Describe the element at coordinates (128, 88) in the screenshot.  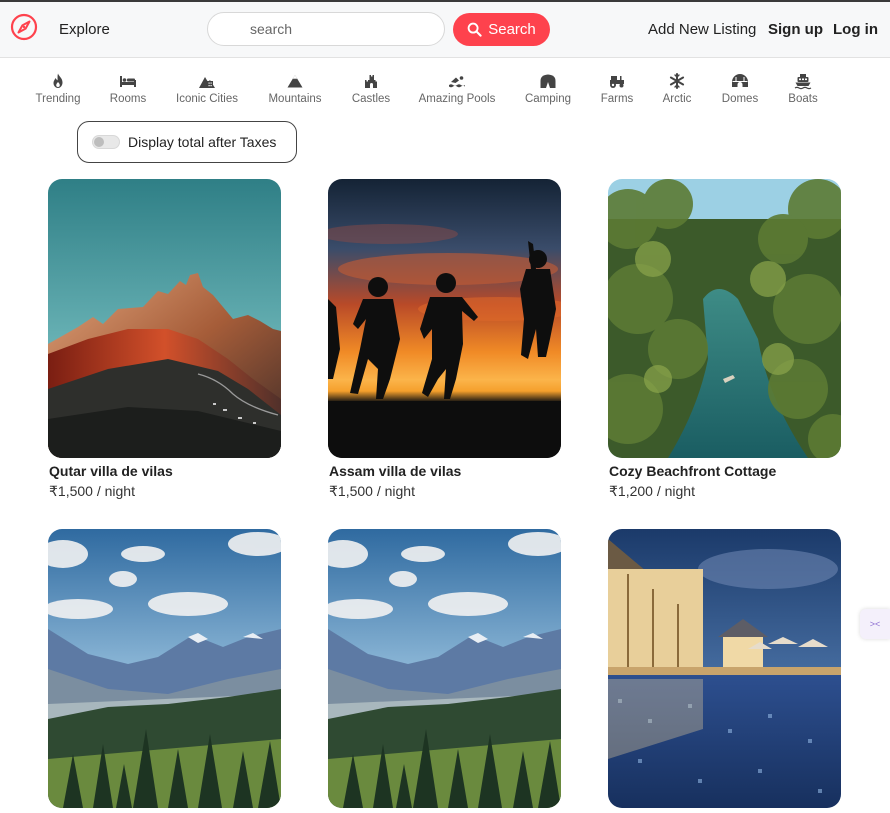
I see `filter-rooms: Rooms` at that location.